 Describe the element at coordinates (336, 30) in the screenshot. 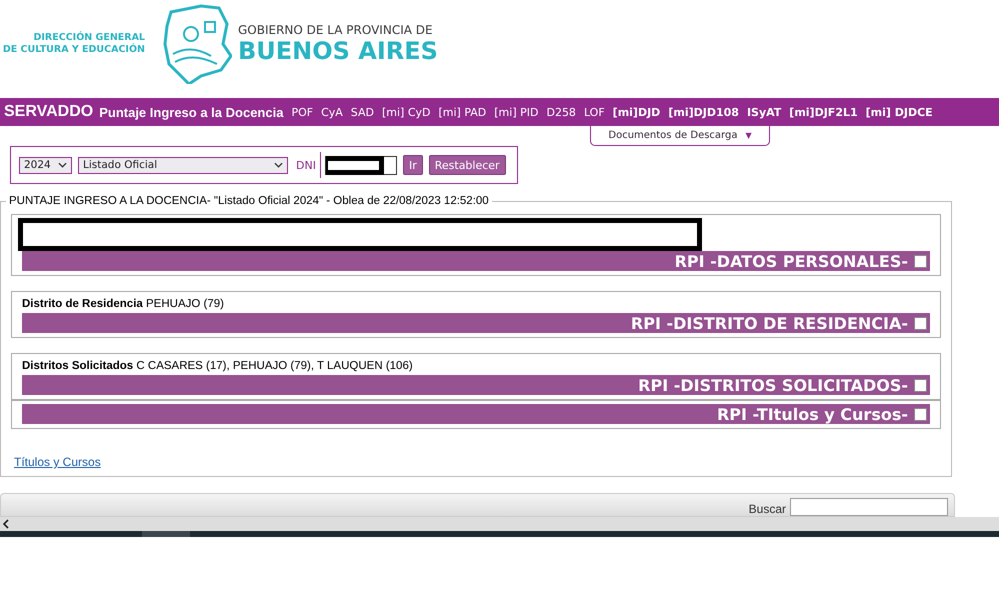

I see `logo-text: GOBIERNO DE LA PROVINCIA DE` at that location.